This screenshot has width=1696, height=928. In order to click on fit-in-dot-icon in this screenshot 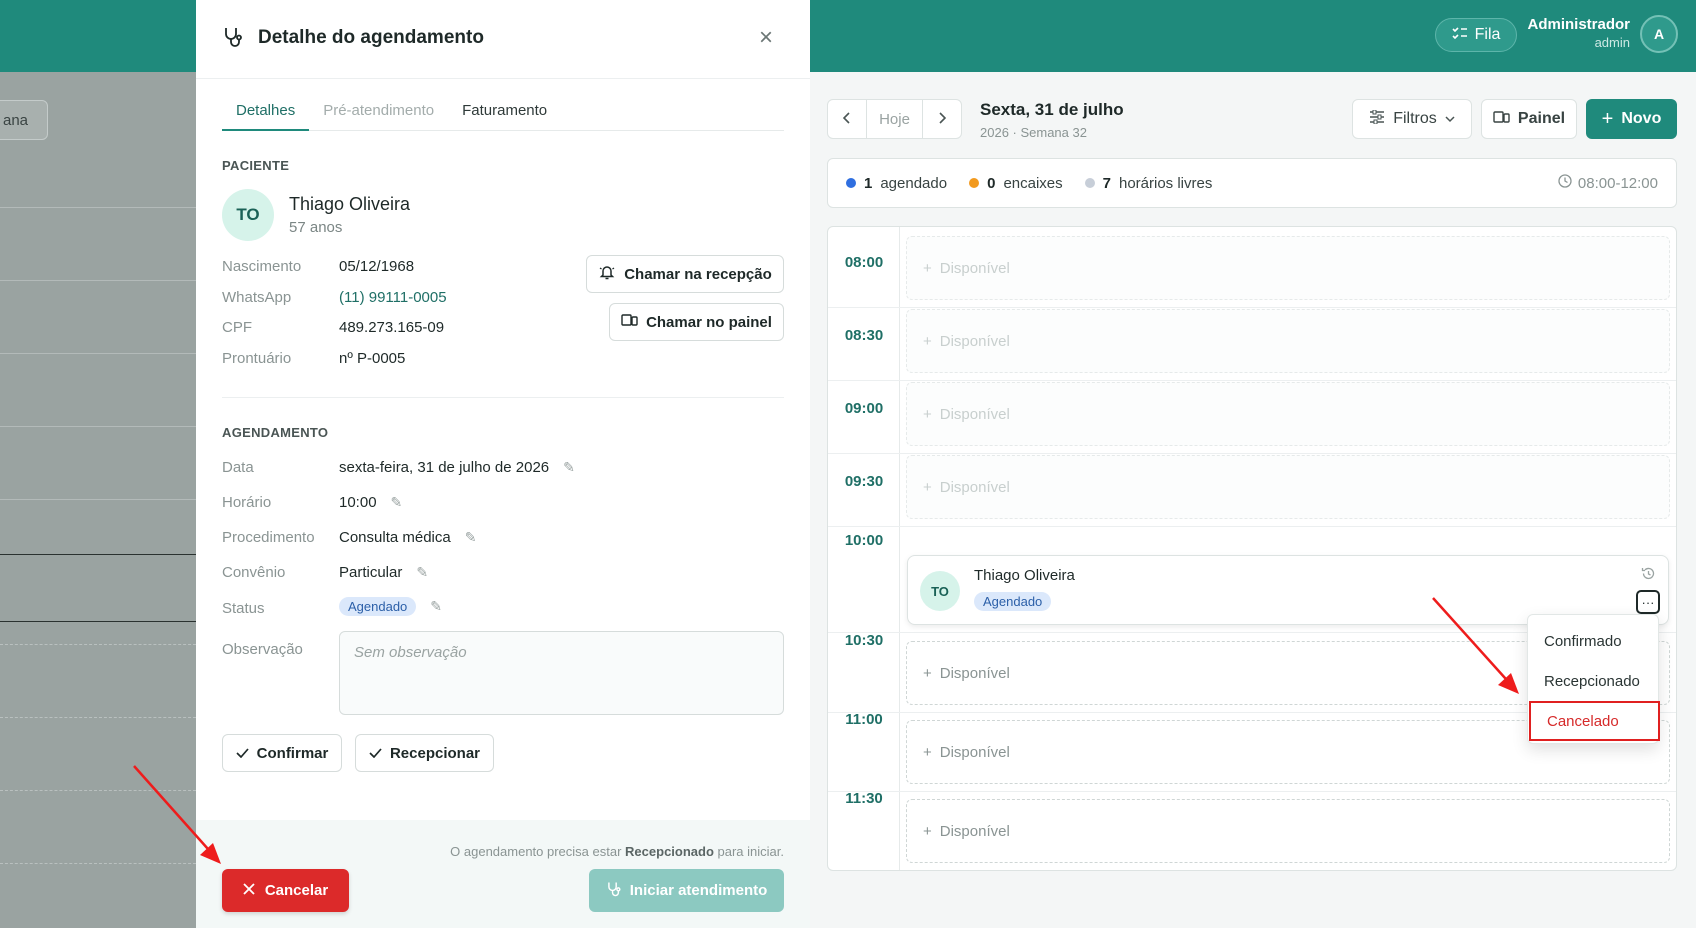, I will do `click(974, 183)`.